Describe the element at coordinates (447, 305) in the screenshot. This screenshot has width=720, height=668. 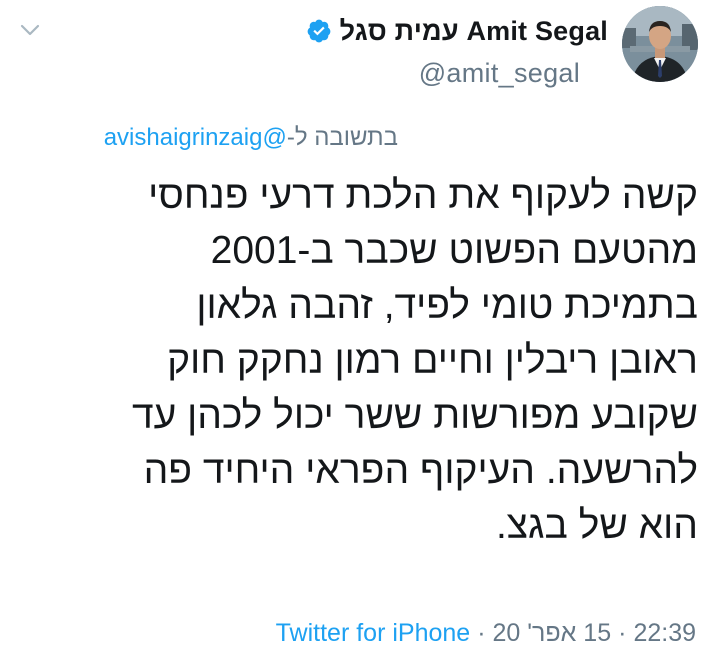
I see `tweet-text-line: בתמיכת טומי לפיד, זהבה גלאון` at that location.